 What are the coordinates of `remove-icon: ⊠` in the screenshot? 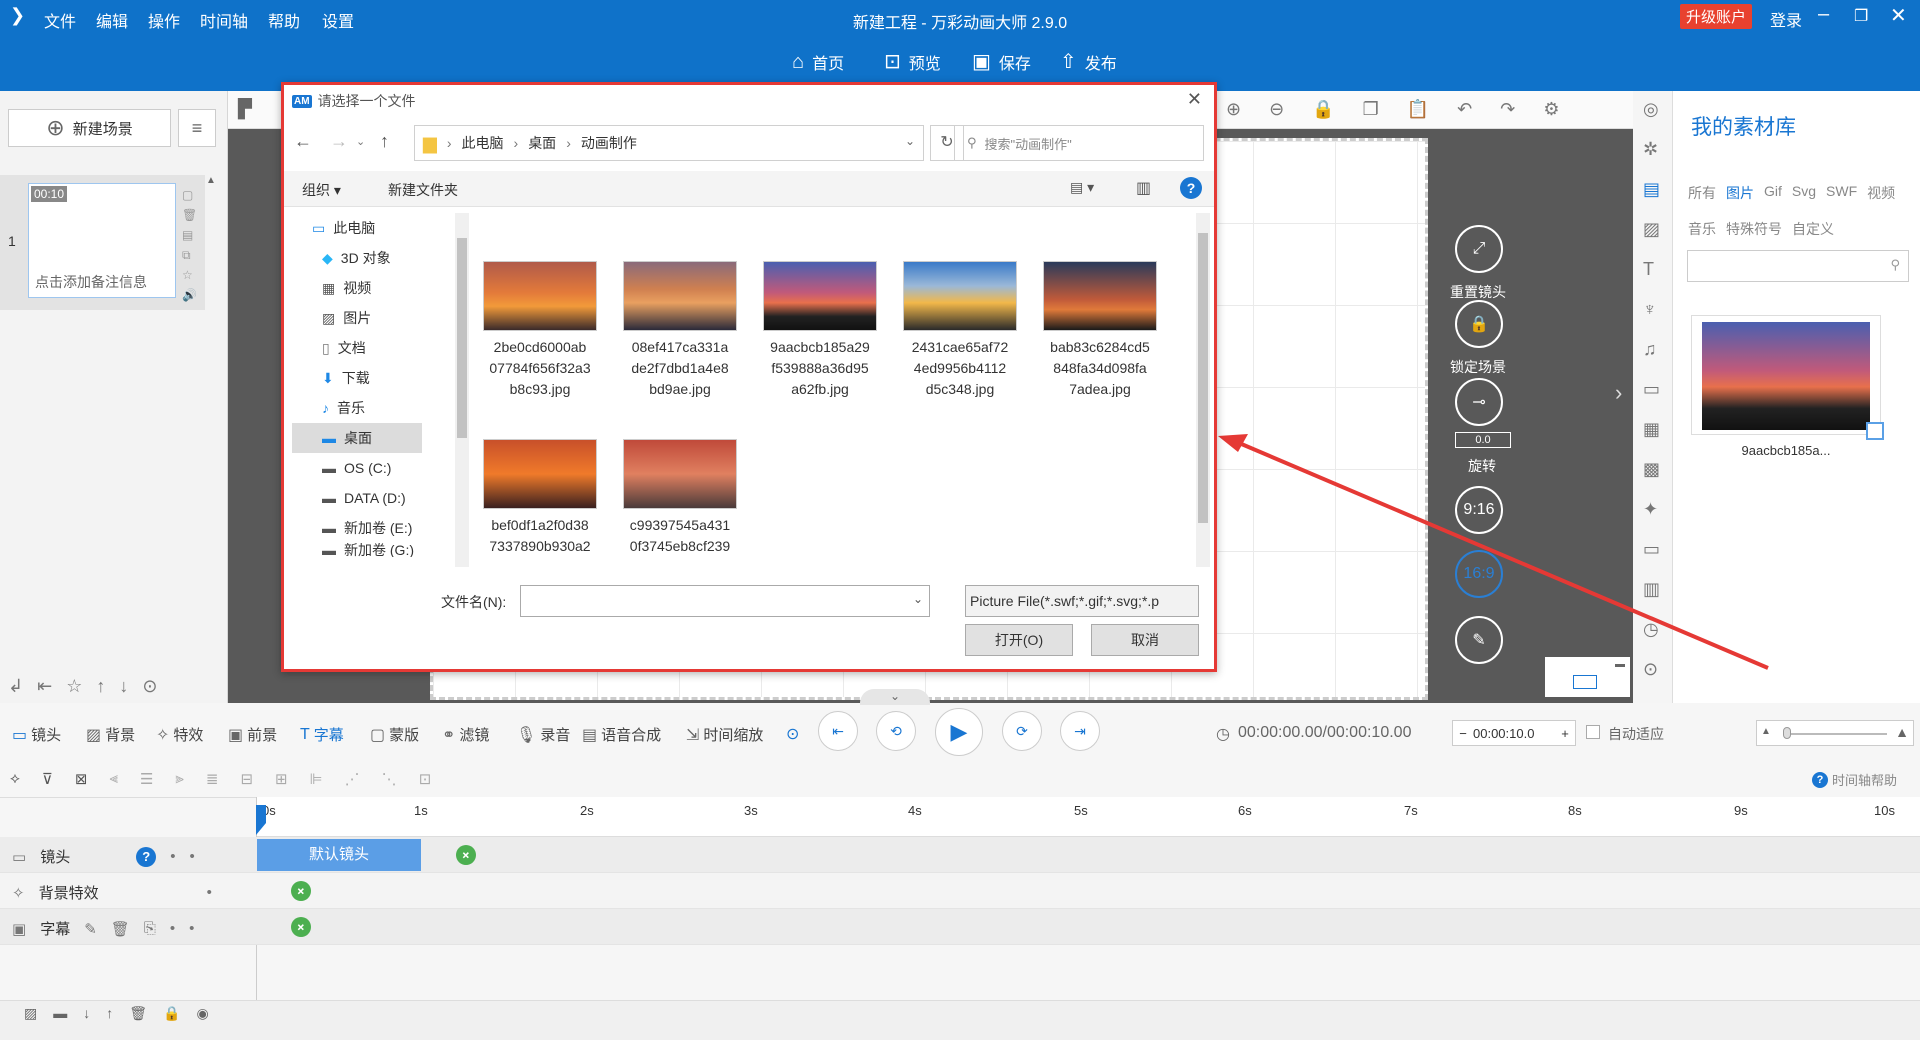 It's located at (81, 779).